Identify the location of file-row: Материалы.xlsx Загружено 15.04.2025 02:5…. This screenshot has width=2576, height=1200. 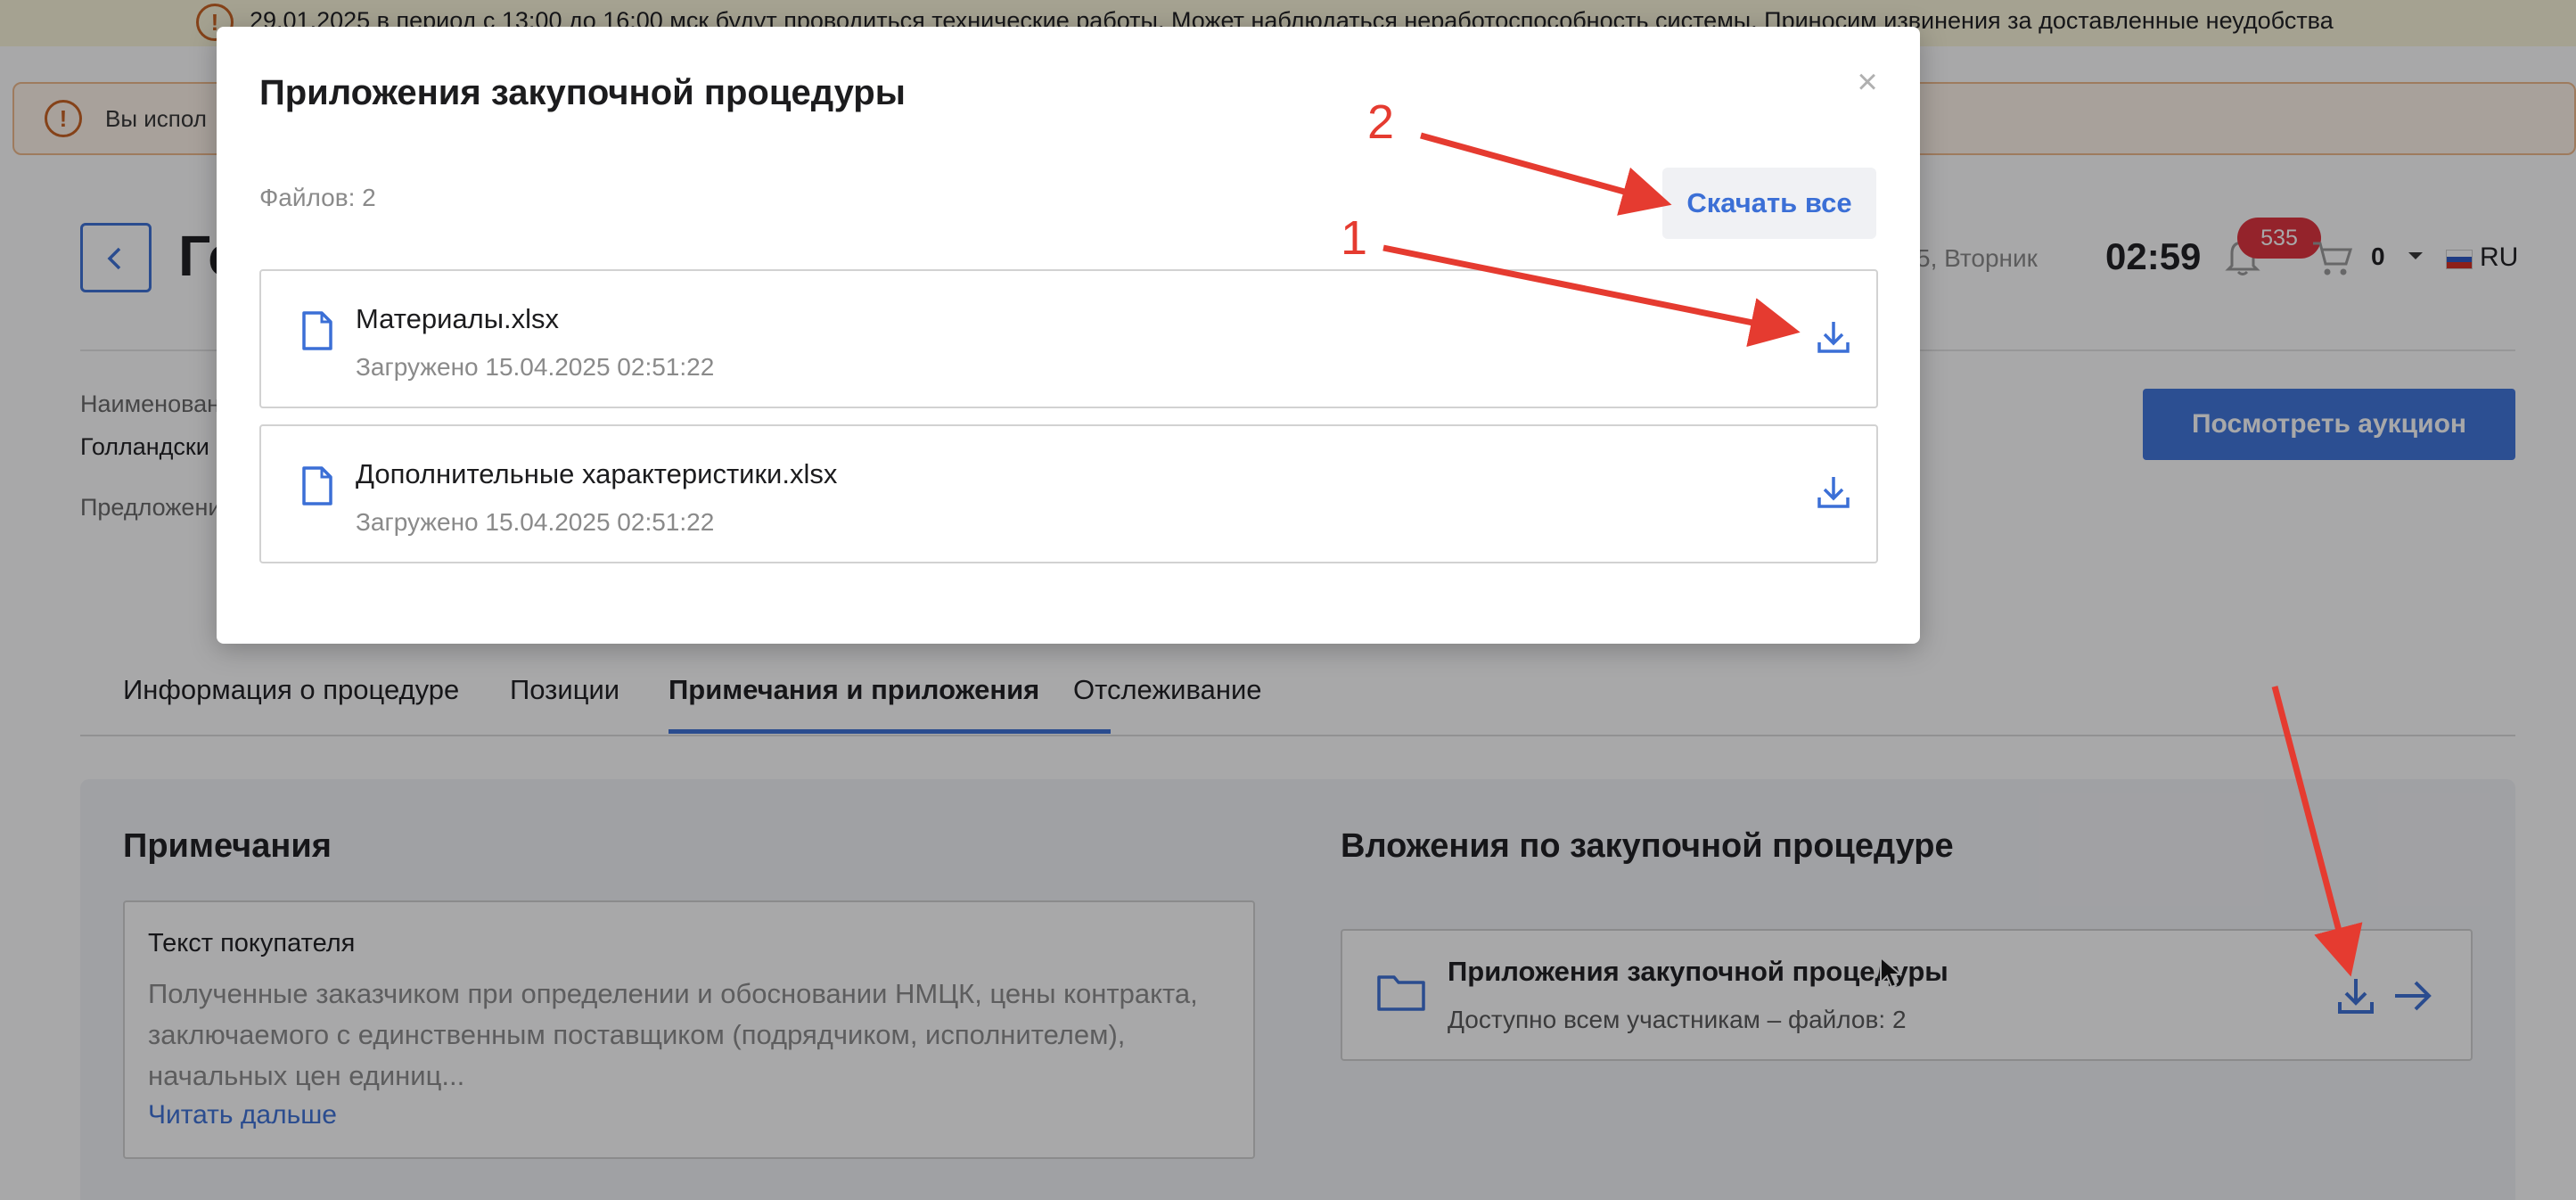
(1068, 338).